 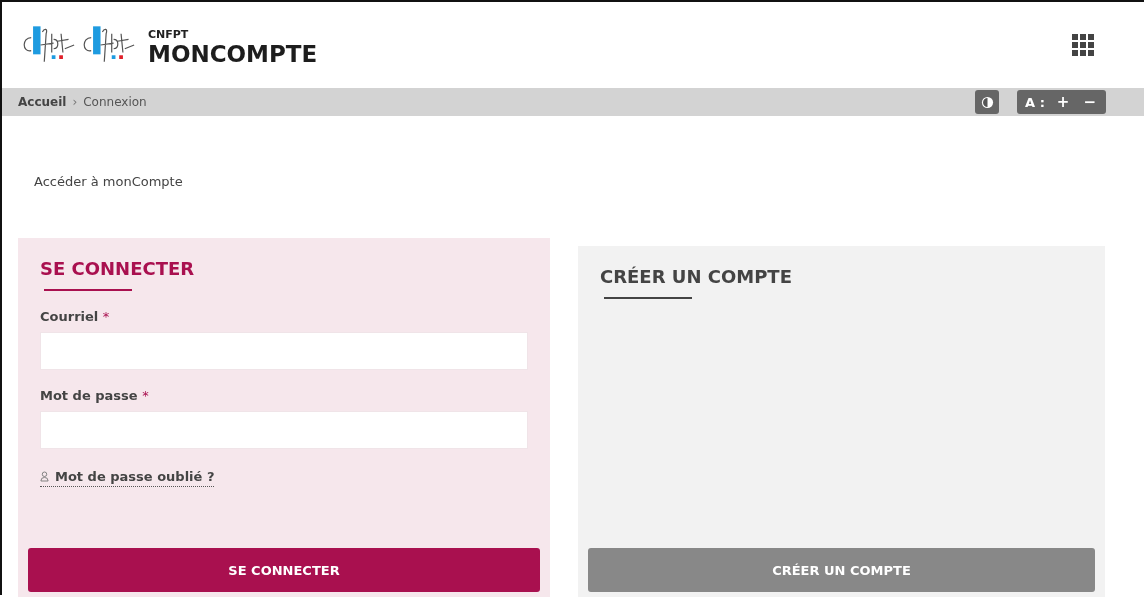 I want to click on field-label: Courriel *, so click(x=75, y=316).